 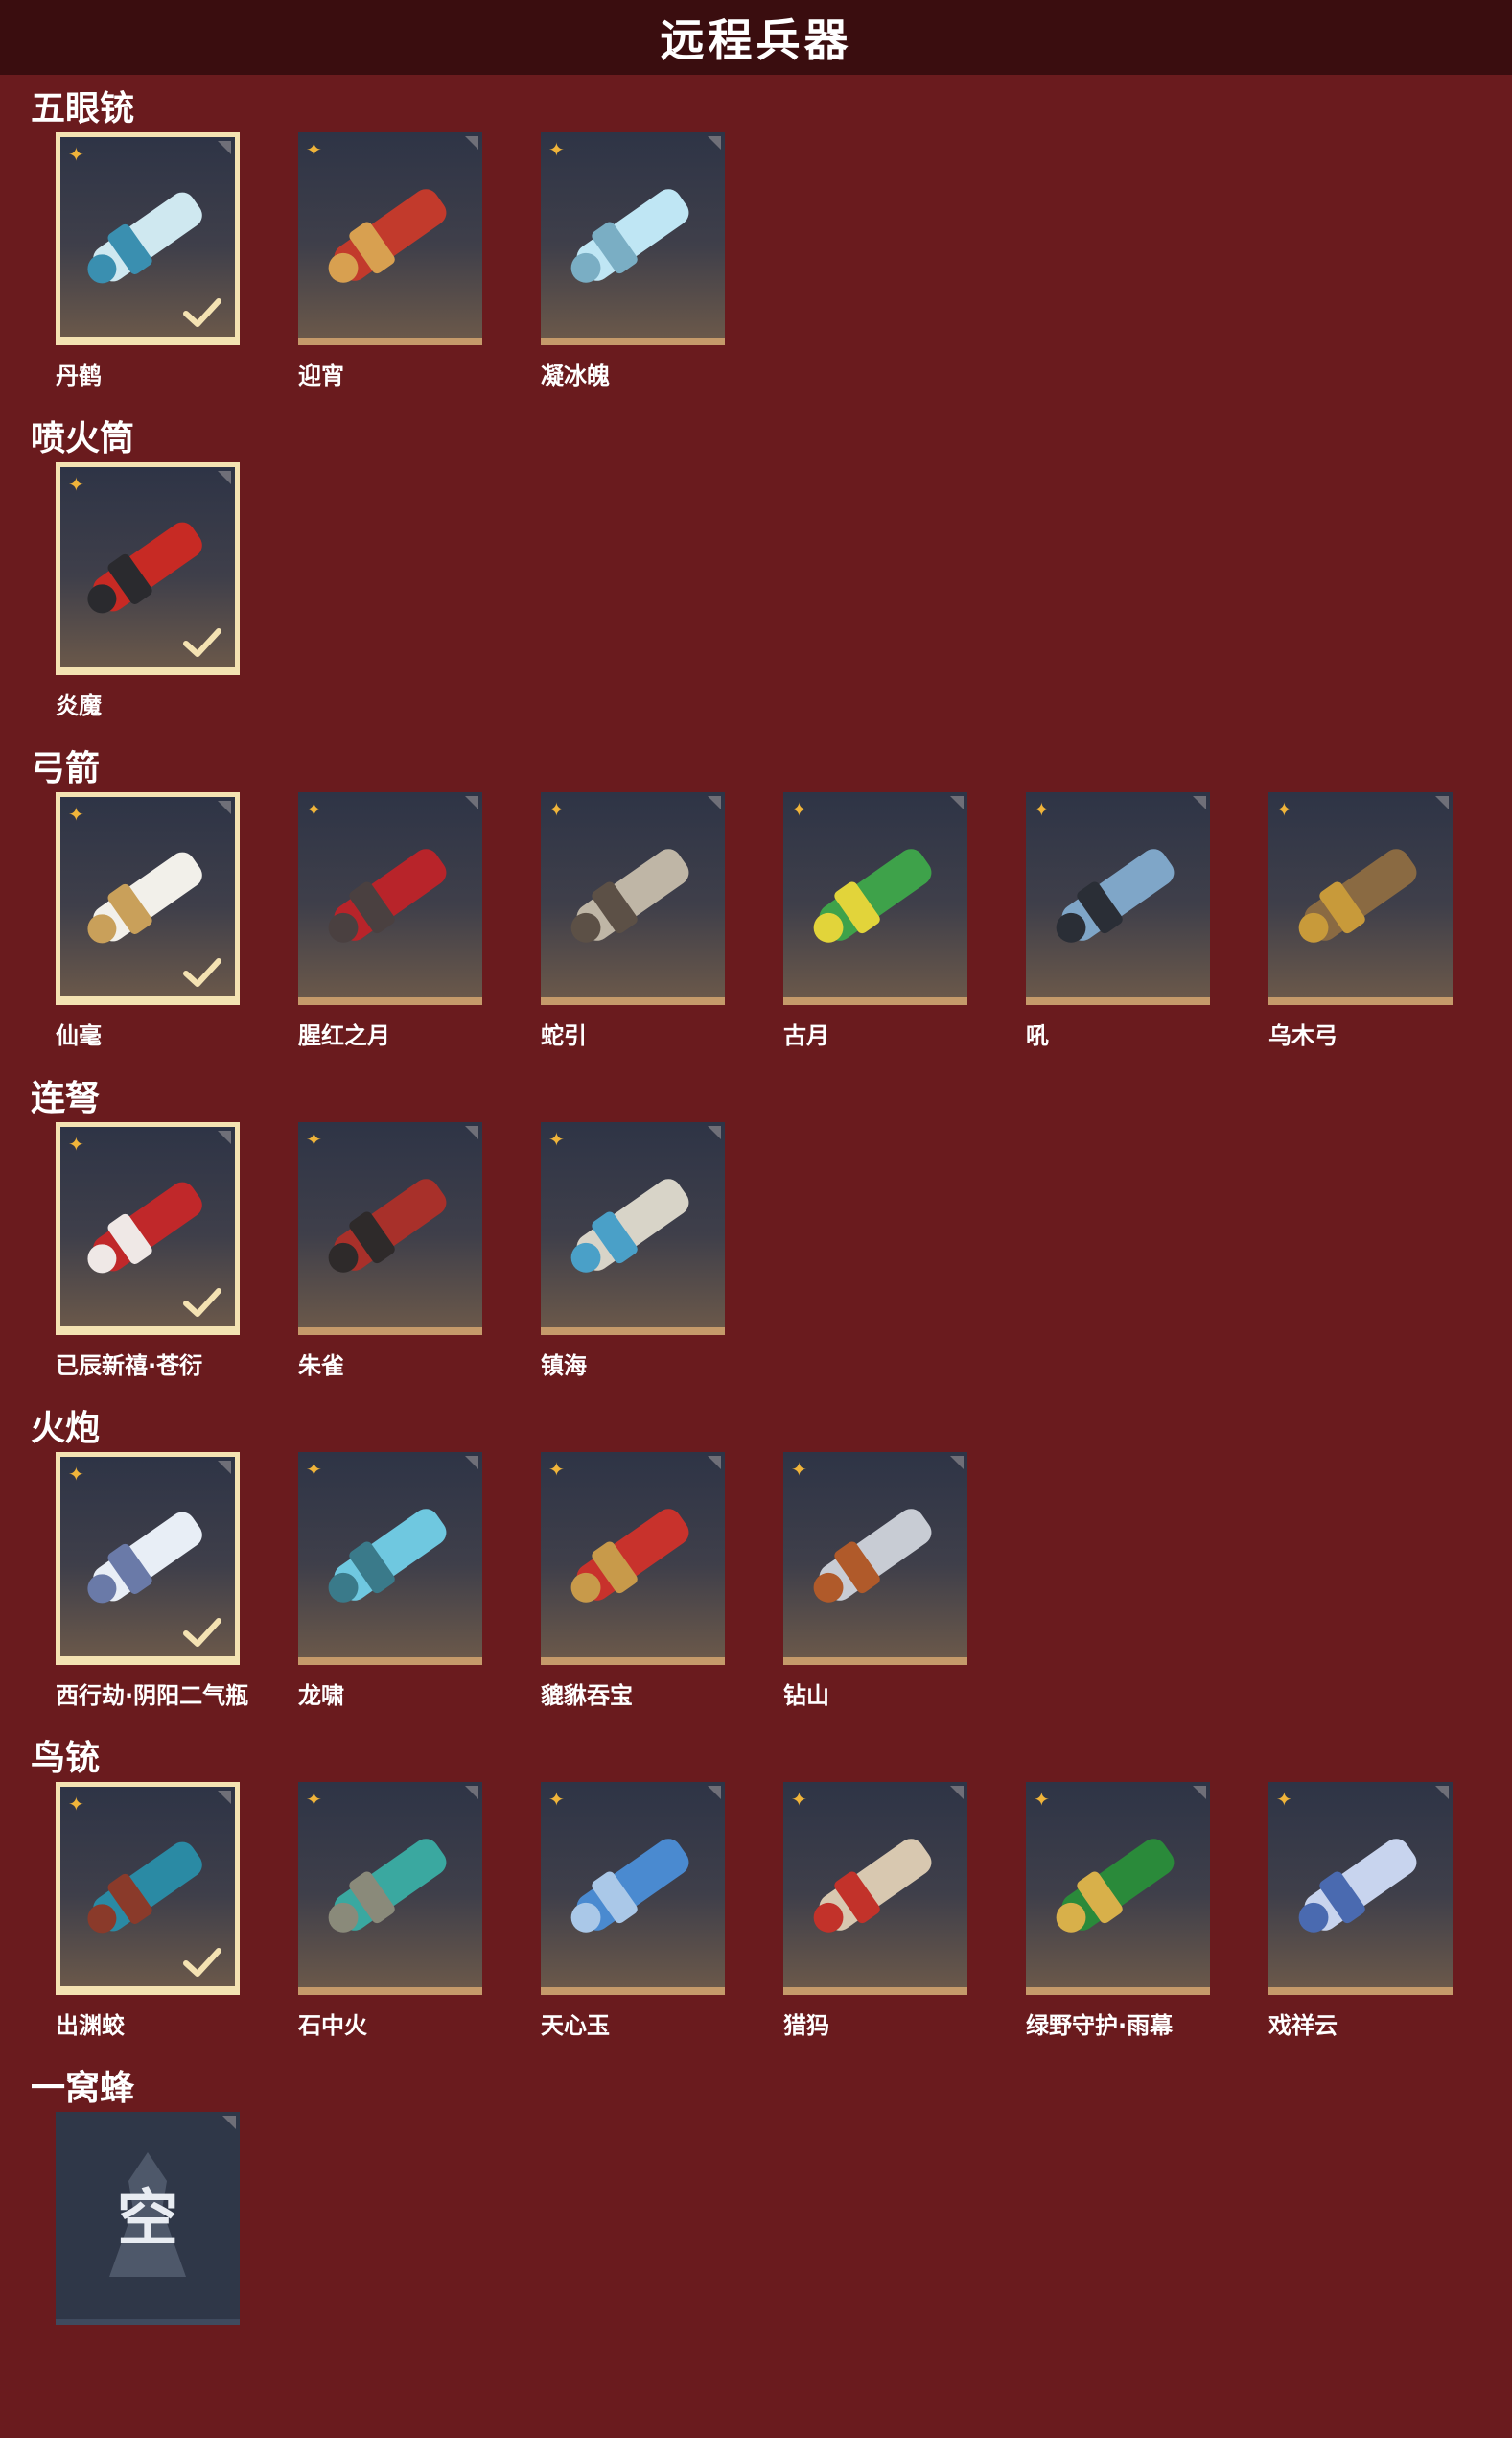 I want to click on weapon-item: ✦ 迎宵, so click(x=394, y=260).